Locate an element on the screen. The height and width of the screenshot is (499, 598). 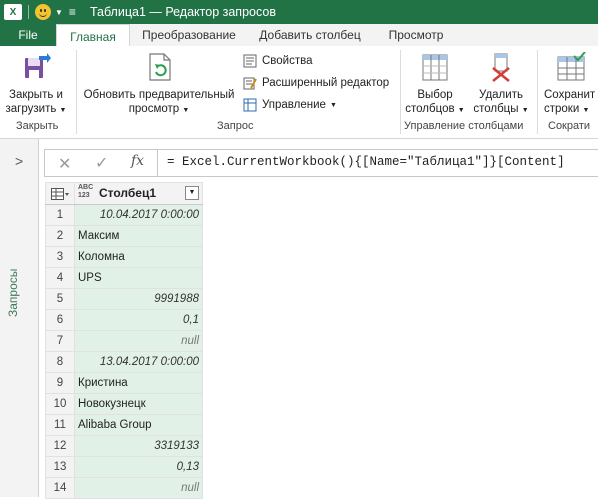
cancel-formula-icon: ✕ is located at coordinates (64, 164).